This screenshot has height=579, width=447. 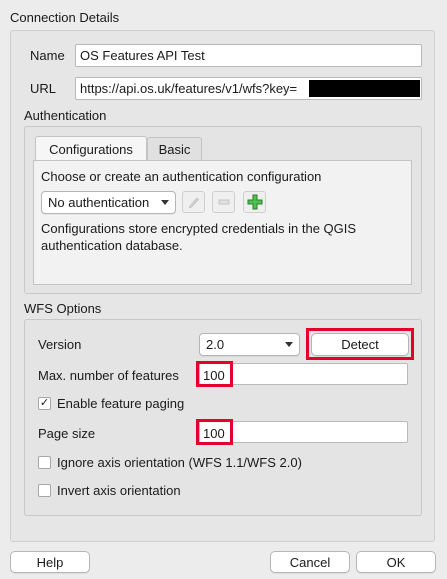 What do you see at coordinates (215, 344) in the screenshot?
I see `version-select-value: 2.0` at bounding box center [215, 344].